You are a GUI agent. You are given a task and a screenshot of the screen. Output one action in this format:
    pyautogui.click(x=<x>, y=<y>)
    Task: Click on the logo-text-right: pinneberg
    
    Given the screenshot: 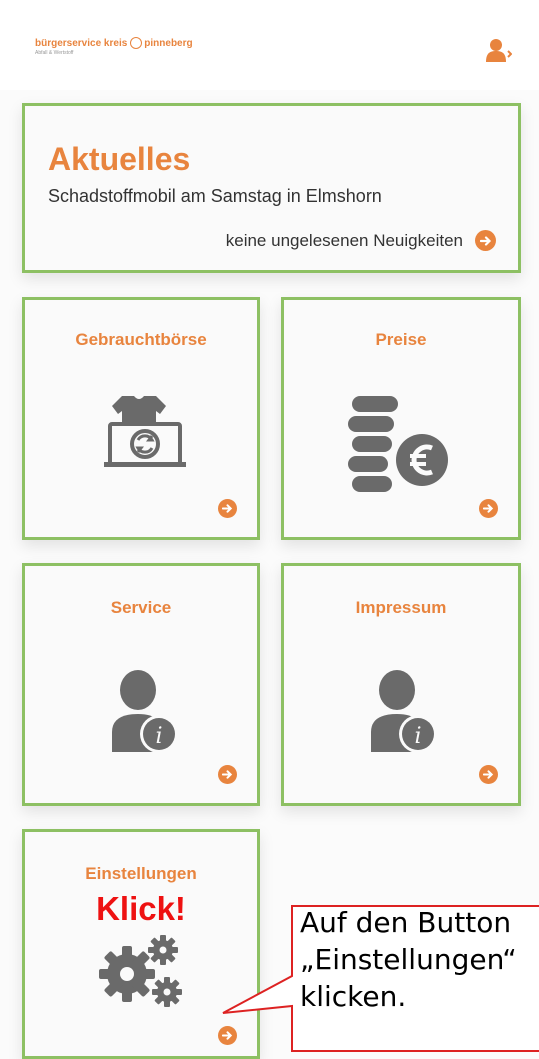 What is the action you would take?
    pyautogui.click(x=168, y=43)
    